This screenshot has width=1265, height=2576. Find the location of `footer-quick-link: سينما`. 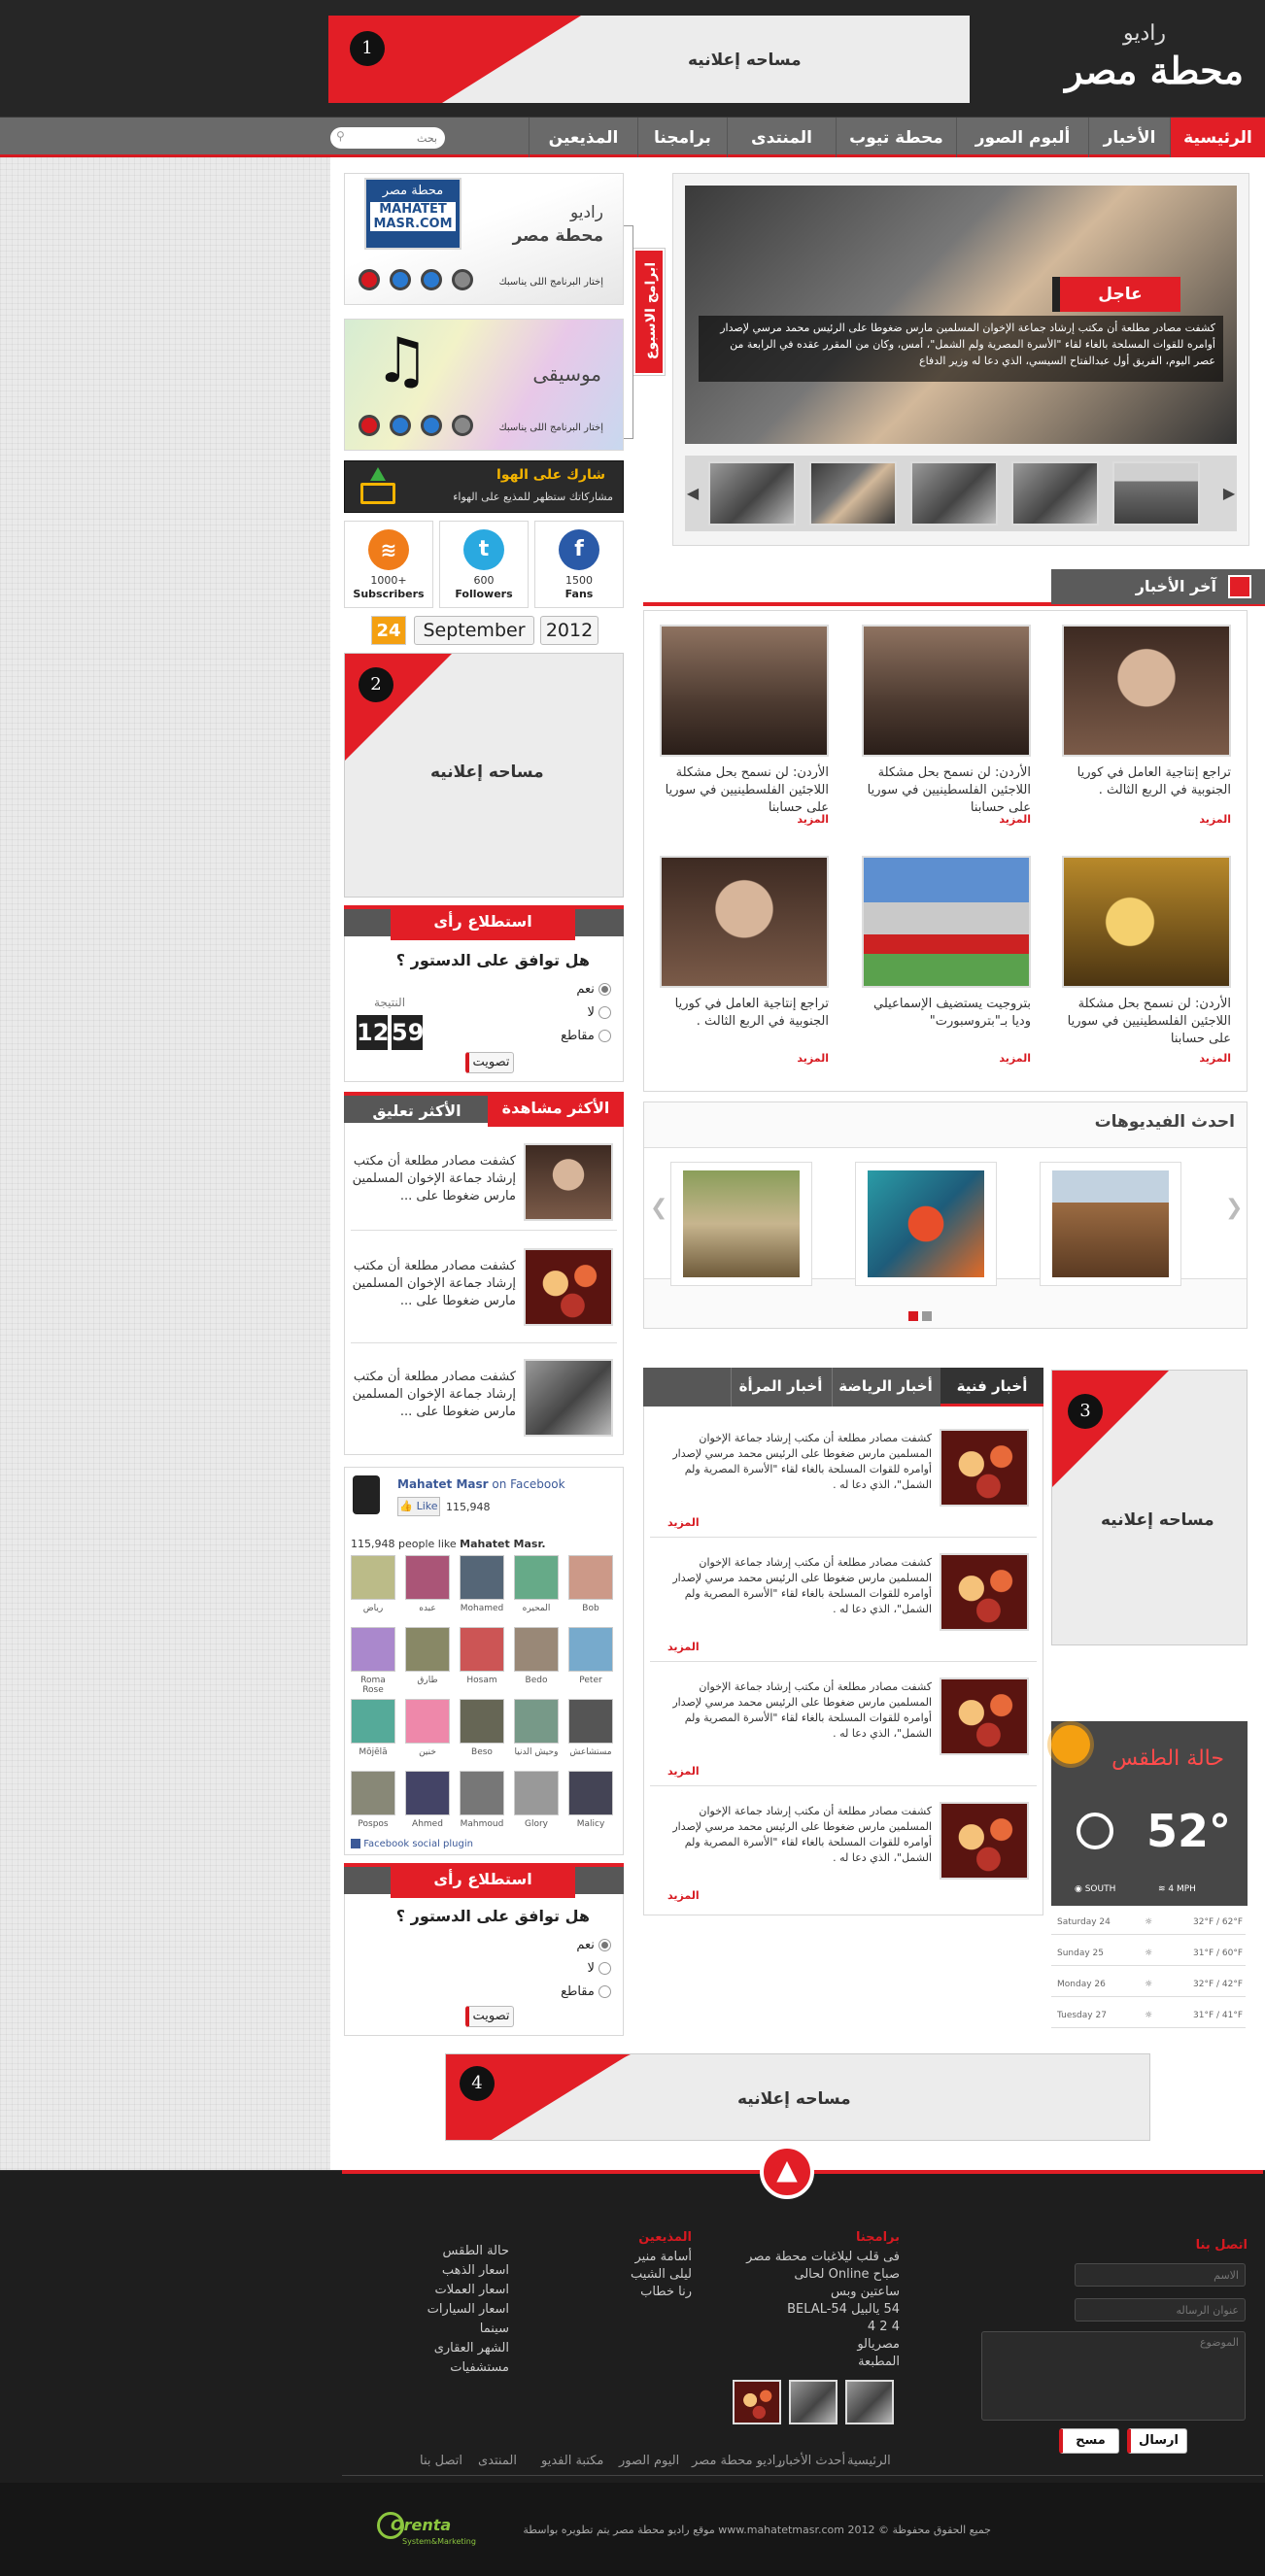

footer-quick-link: سينما is located at coordinates (439, 2329).